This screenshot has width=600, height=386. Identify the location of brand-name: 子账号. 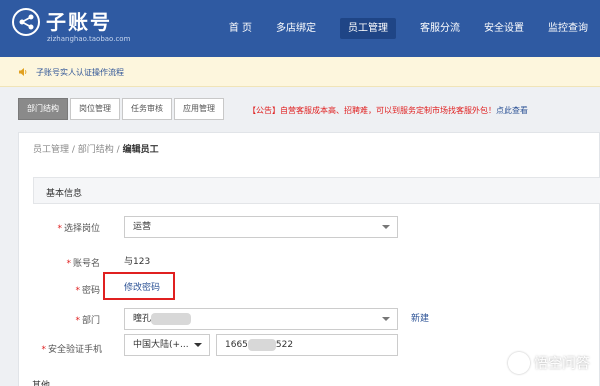
(79, 22).